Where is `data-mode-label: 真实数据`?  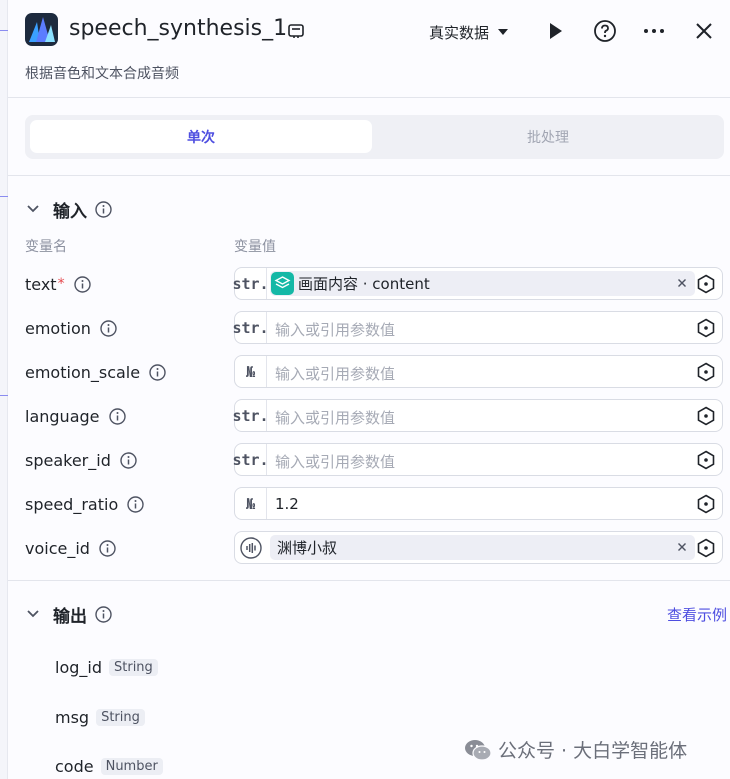
data-mode-label: 真实数据 is located at coordinates (459, 32).